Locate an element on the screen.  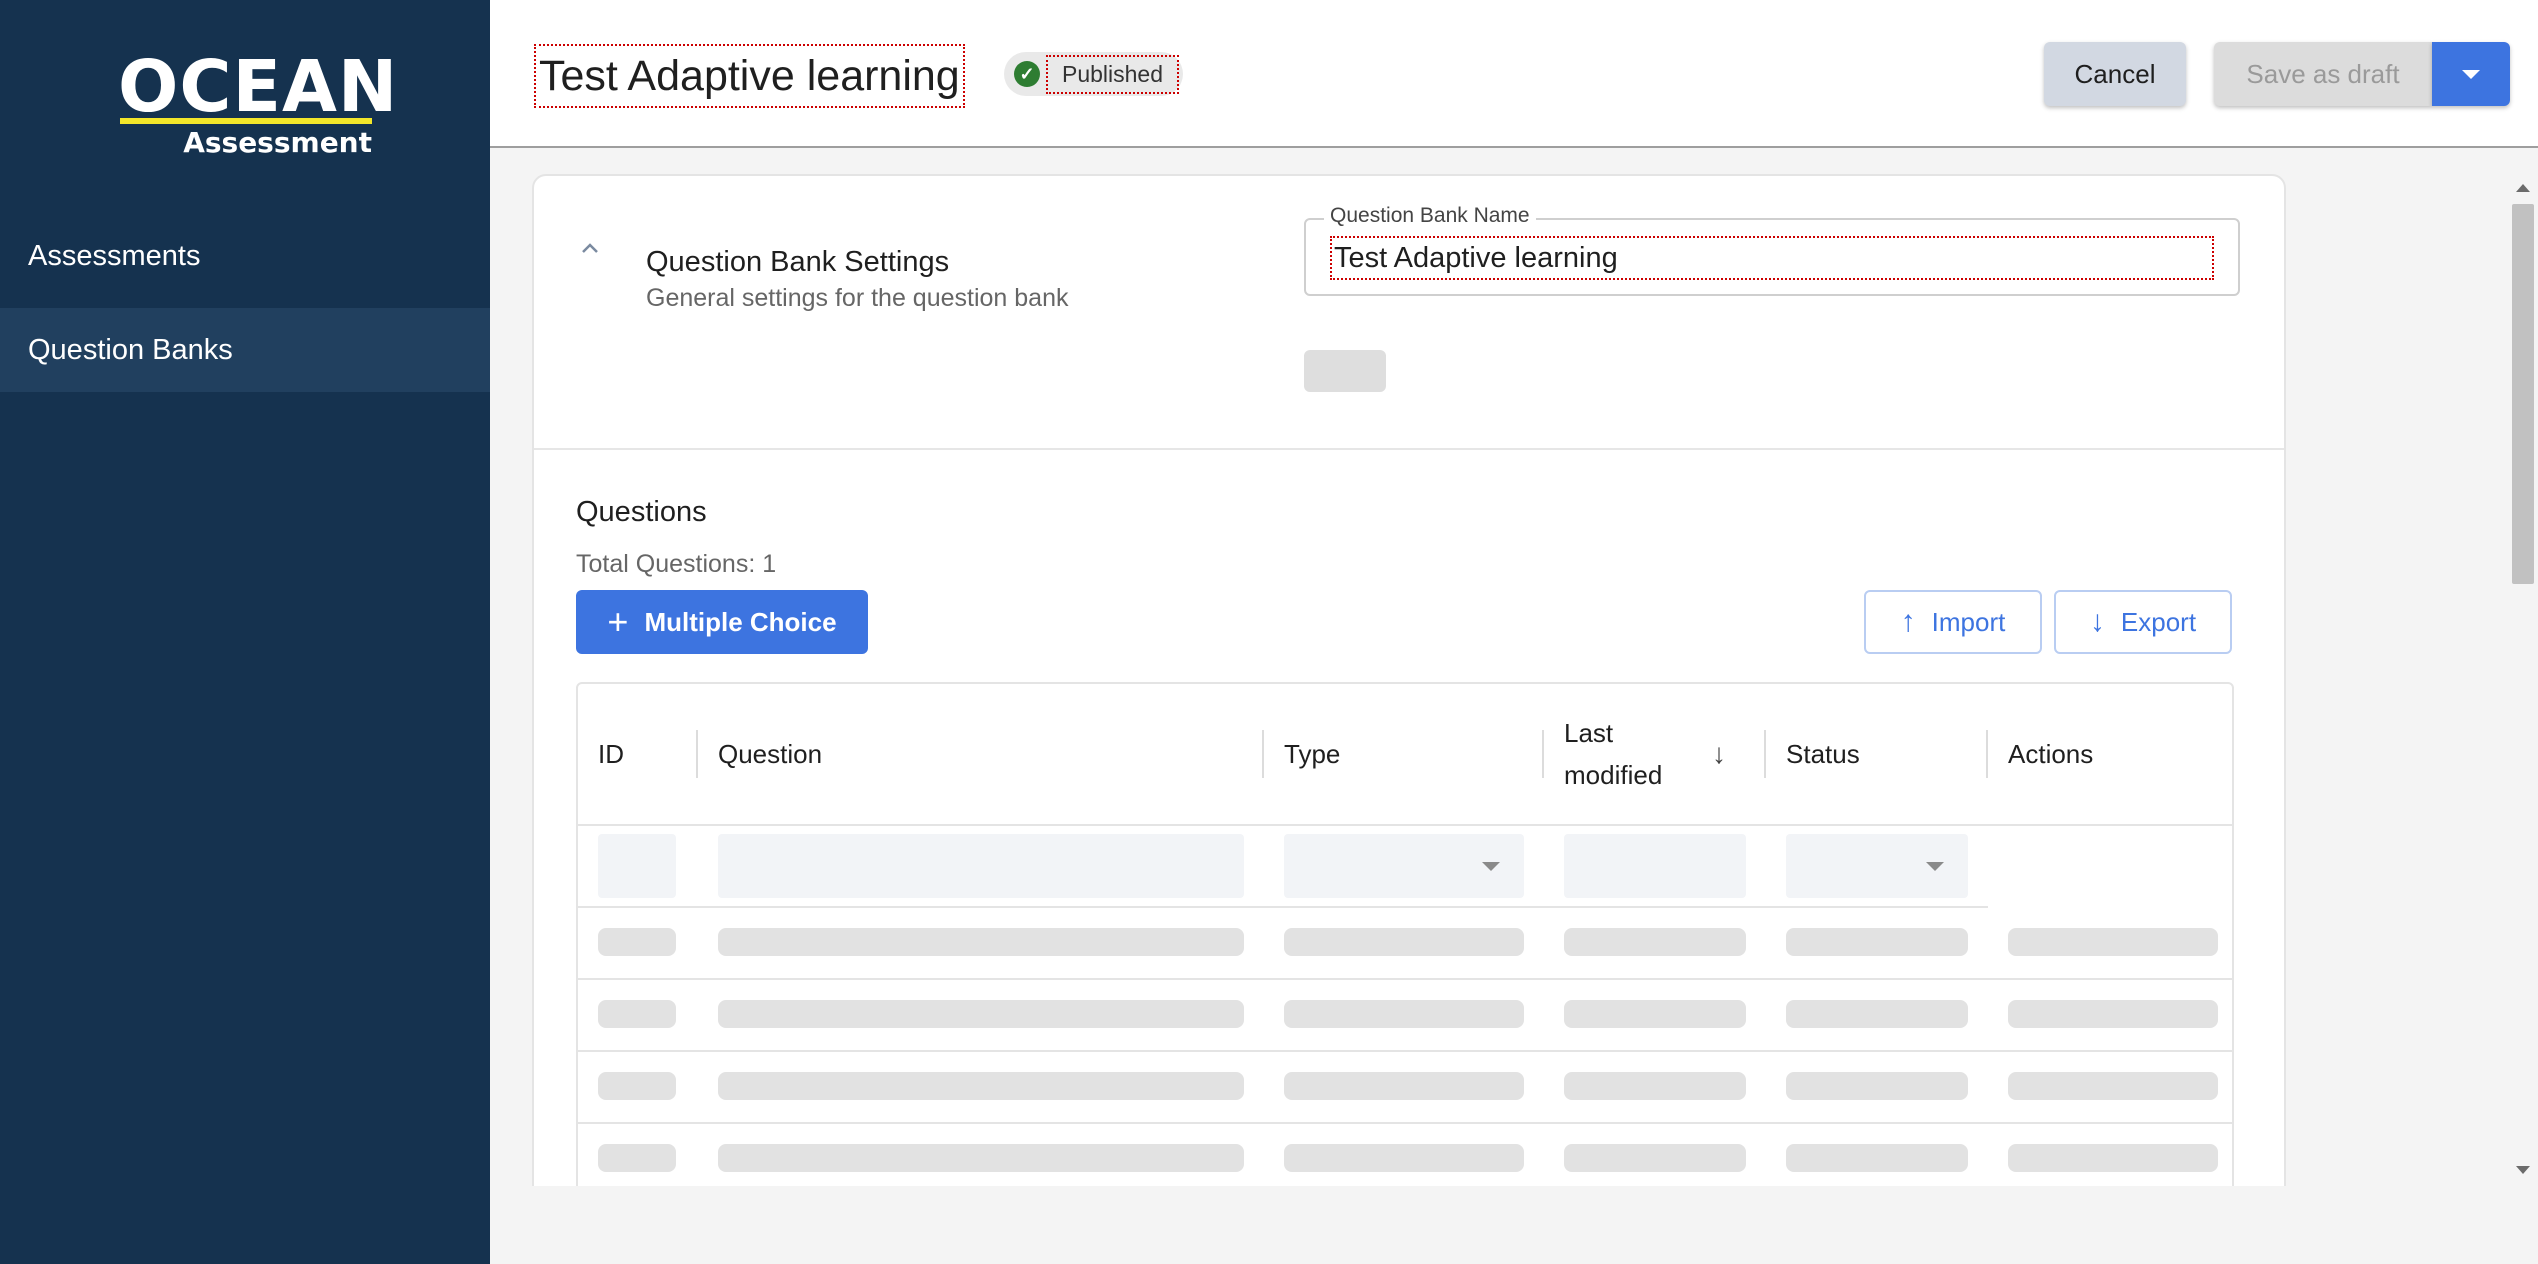
filter-divider is located at coordinates (1283, 907).